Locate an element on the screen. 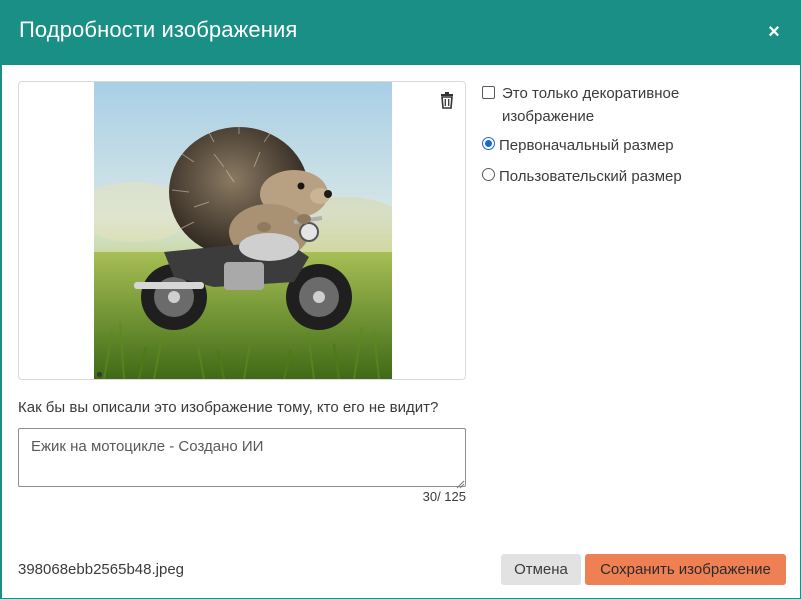  decorative-label: Это только декоративное изображение is located at coordinates (591, 105).